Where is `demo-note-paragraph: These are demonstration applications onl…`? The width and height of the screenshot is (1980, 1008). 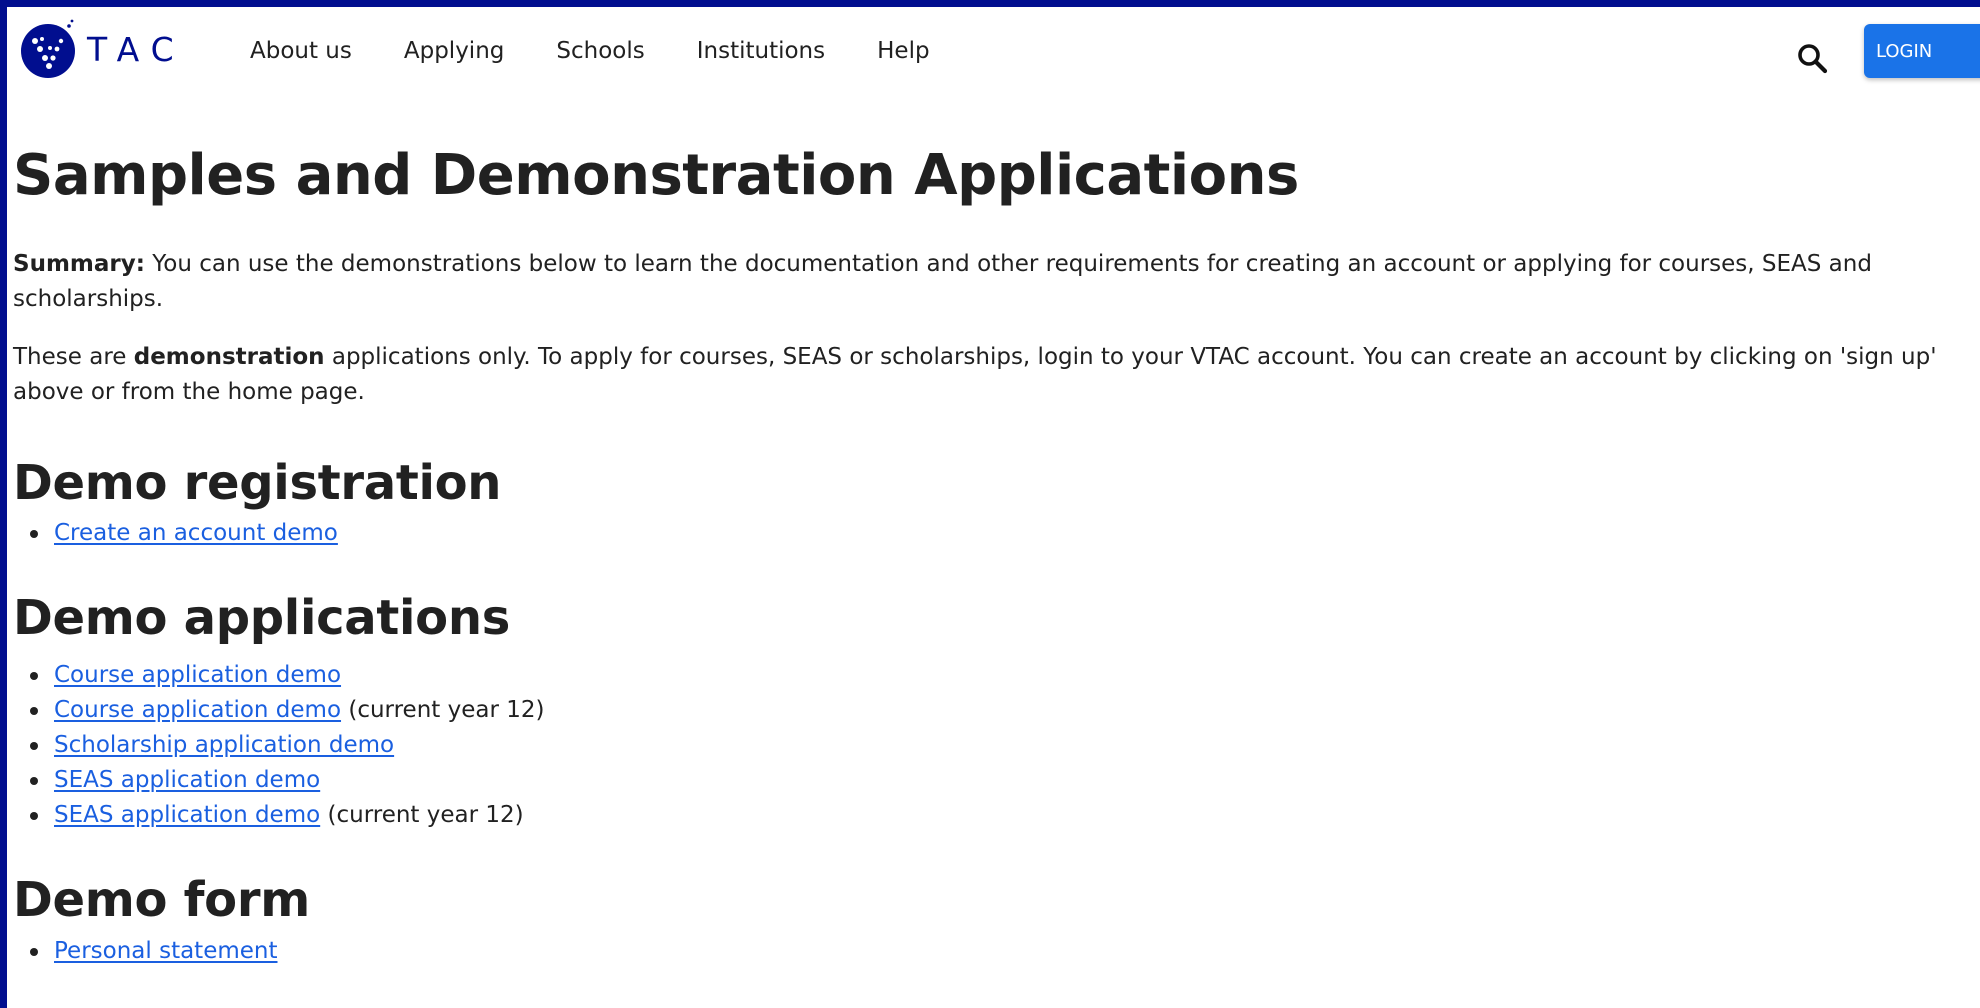
demo-note-paragraph: These are demonstration applications onl… is located at coordinates (985, 375).